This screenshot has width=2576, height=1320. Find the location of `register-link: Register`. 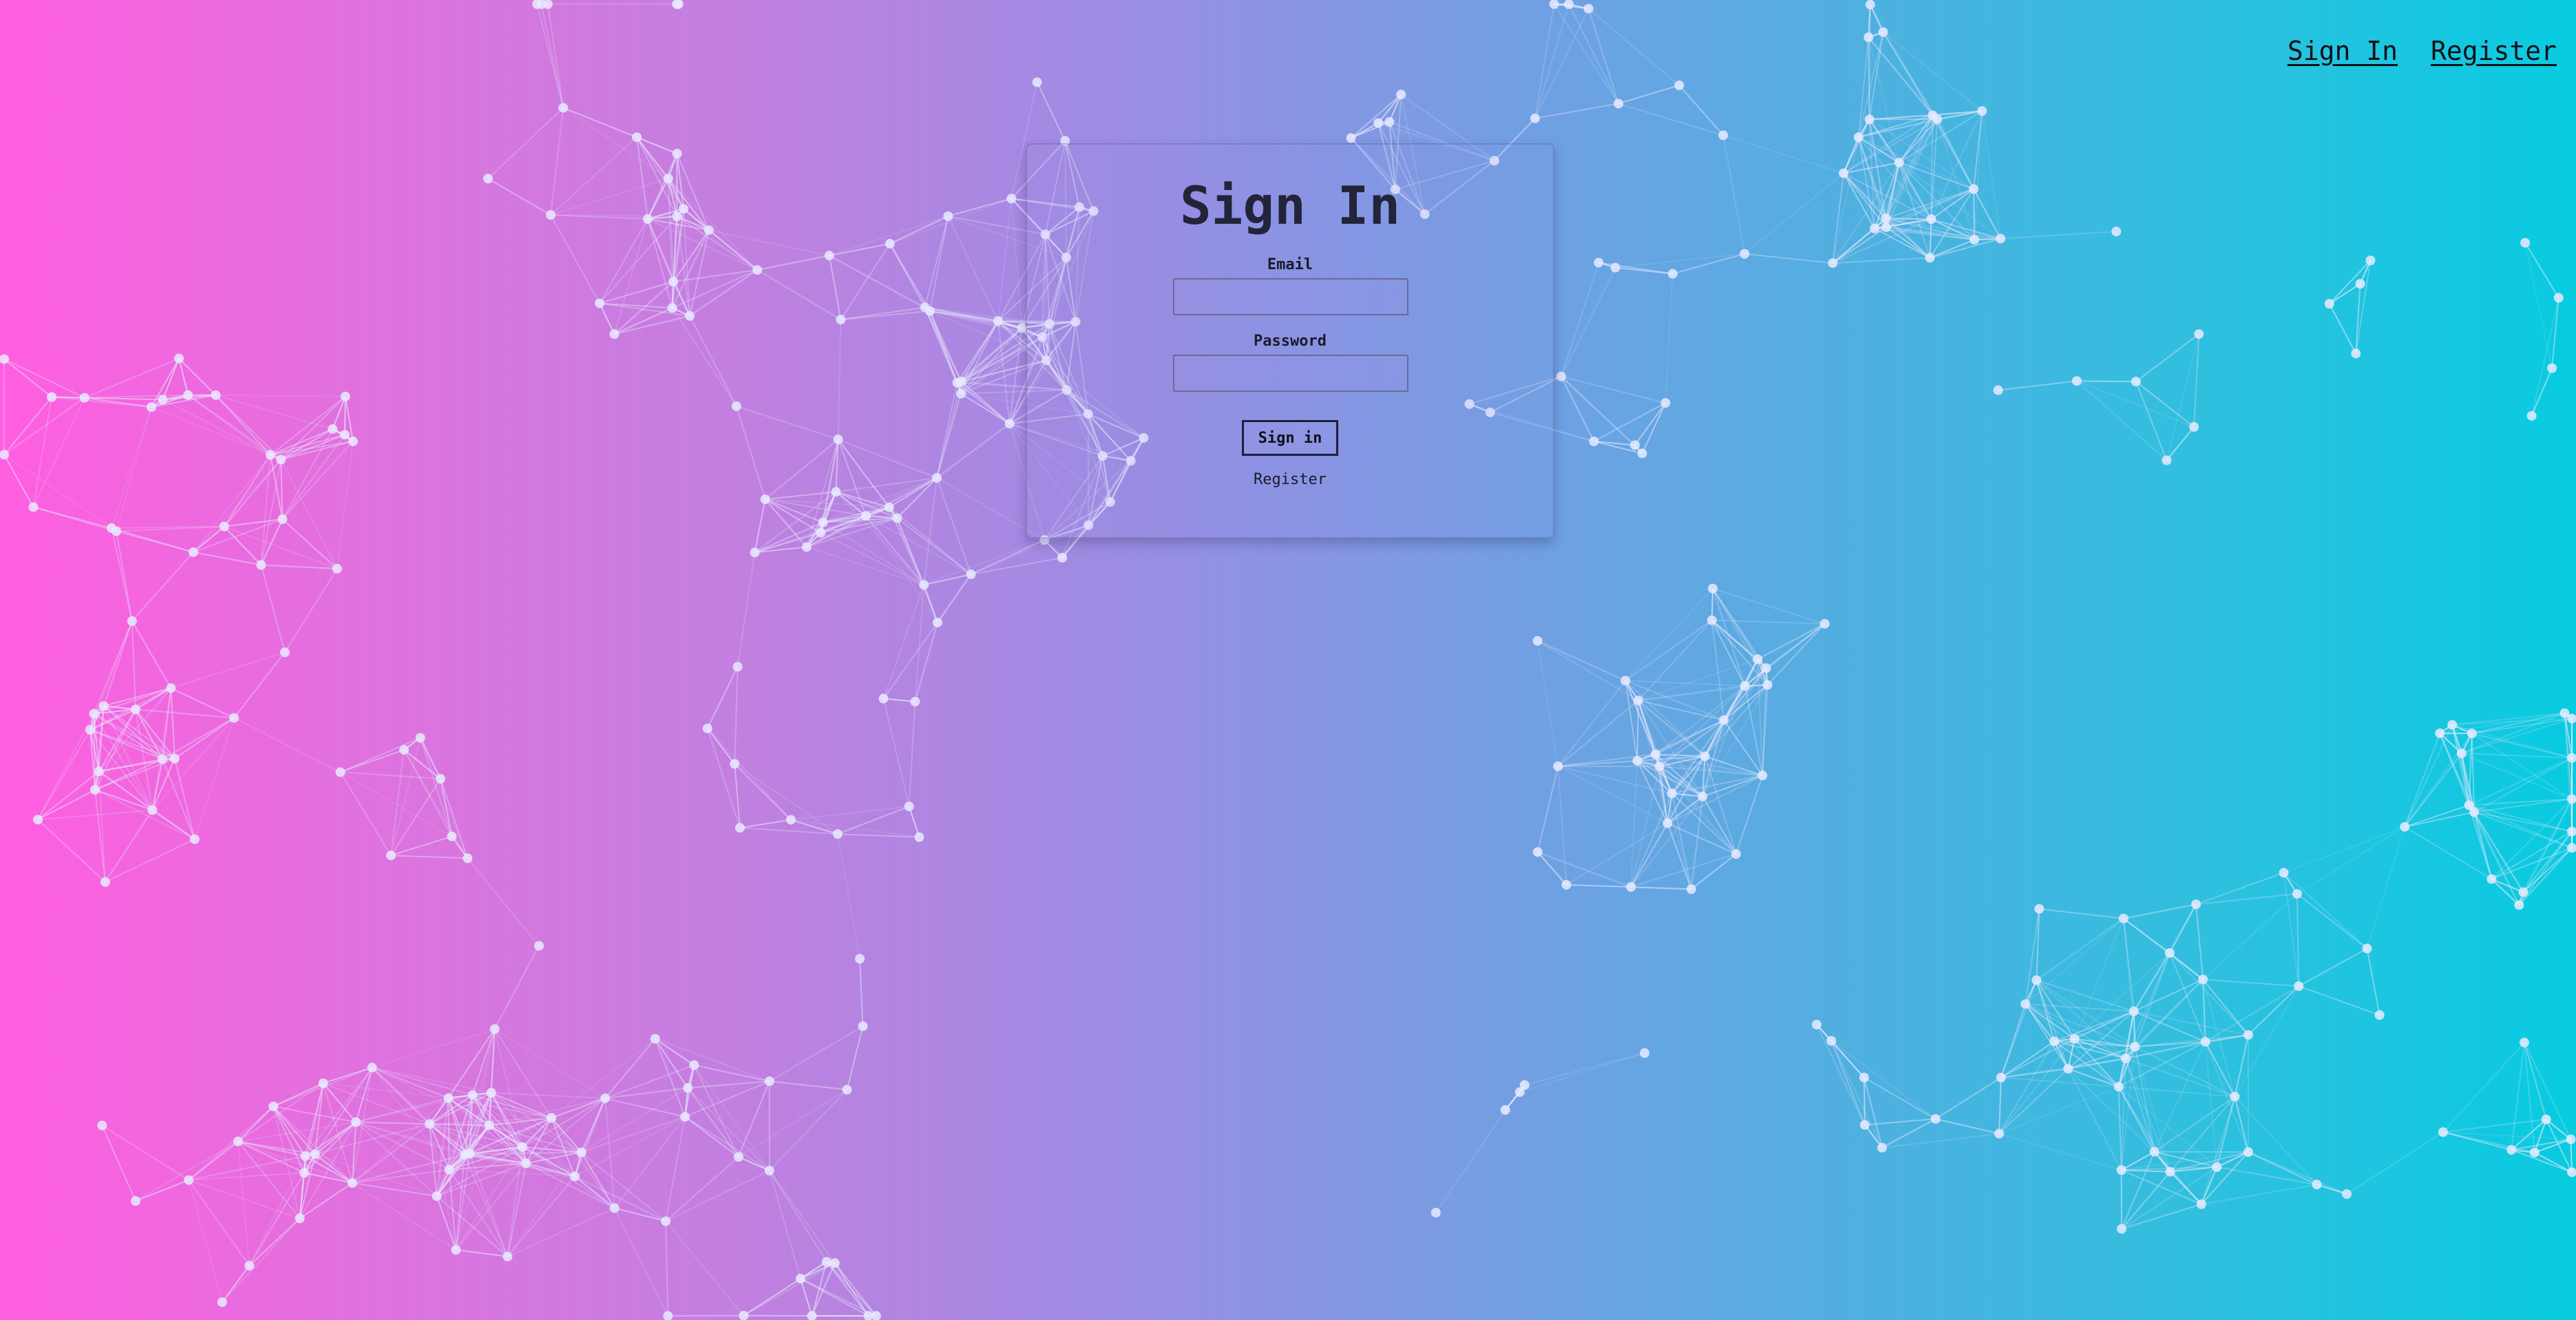

register-link: Register is located at coordinates (1290, 479).